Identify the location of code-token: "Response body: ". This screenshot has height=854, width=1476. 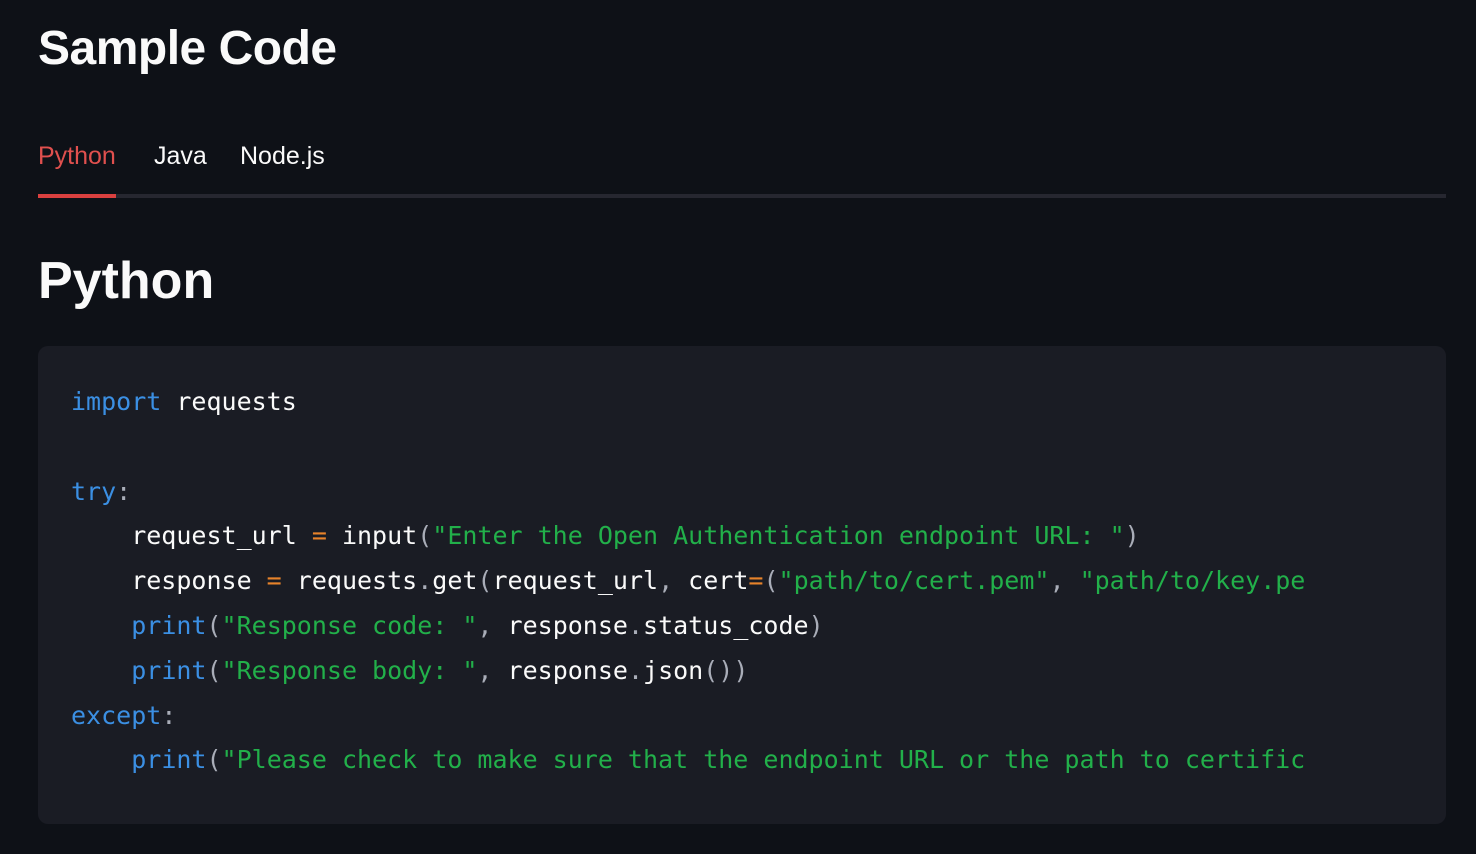
(349, 670).